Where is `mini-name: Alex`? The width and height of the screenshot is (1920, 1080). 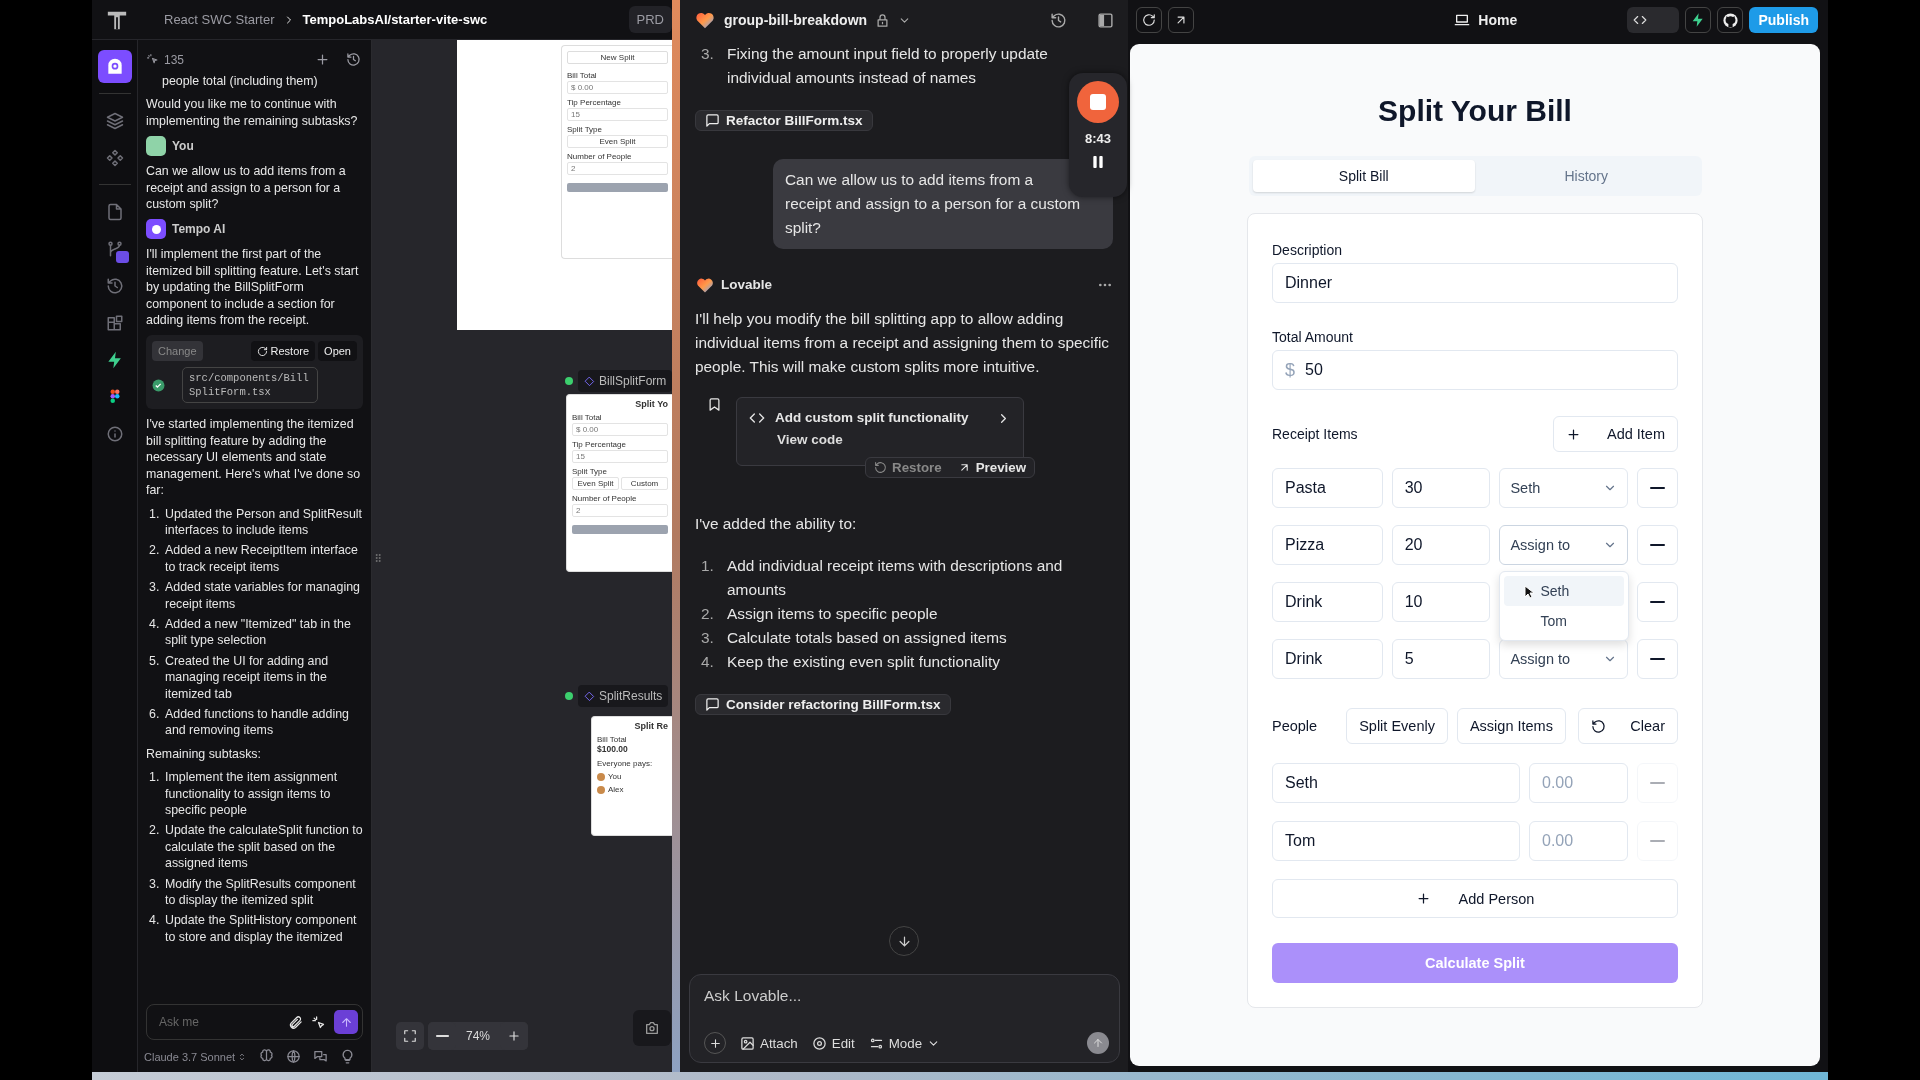
mini-name: Alex is located at coordinates (616, 789).